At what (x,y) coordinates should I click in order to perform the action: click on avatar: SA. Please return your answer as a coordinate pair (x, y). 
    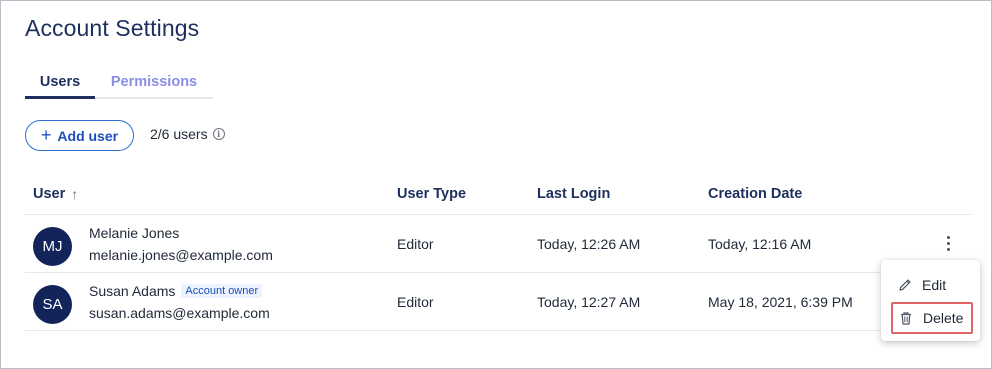
    Looking at the image, I should click on (52, 304).